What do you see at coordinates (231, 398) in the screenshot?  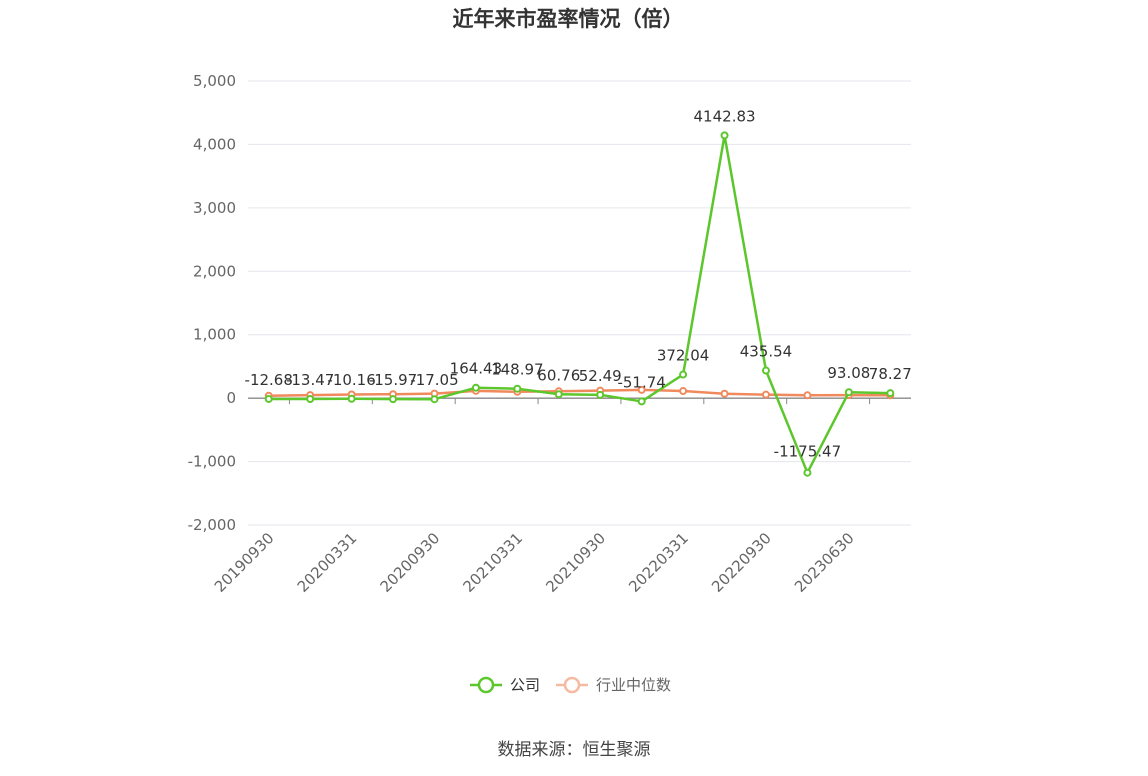 I see `y-tick-label: 0` at bounding box center [231, 398].